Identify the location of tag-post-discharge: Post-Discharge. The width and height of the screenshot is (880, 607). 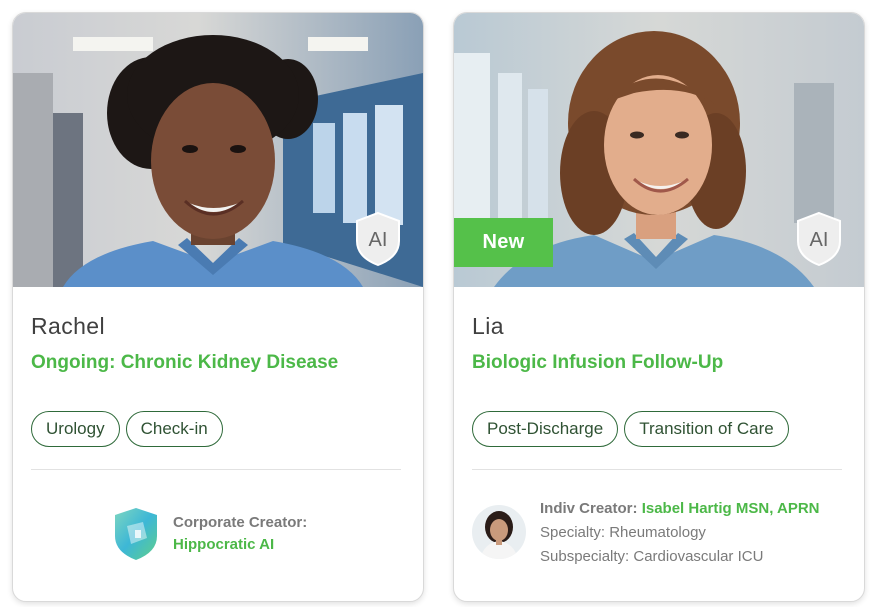
(545, 429).